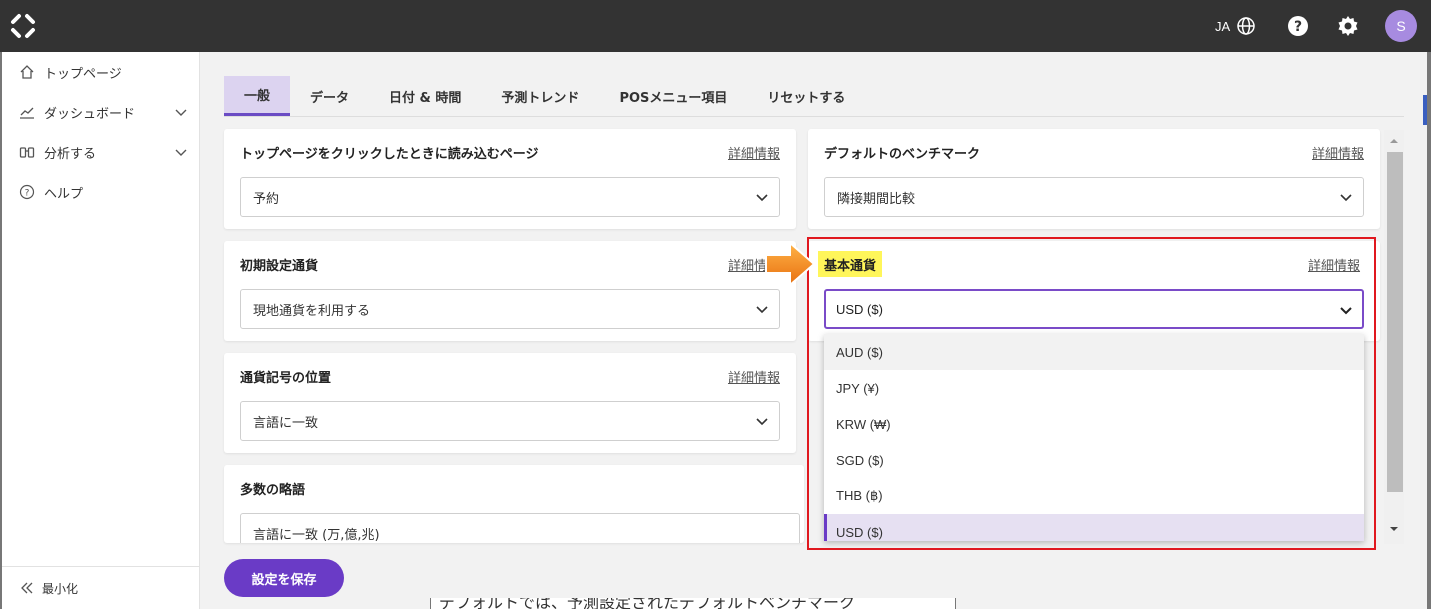  What do you see at coordinates (1235, 26) in the screenshot?
I see `language-selector: JA` at bounding box center [1235, 26].